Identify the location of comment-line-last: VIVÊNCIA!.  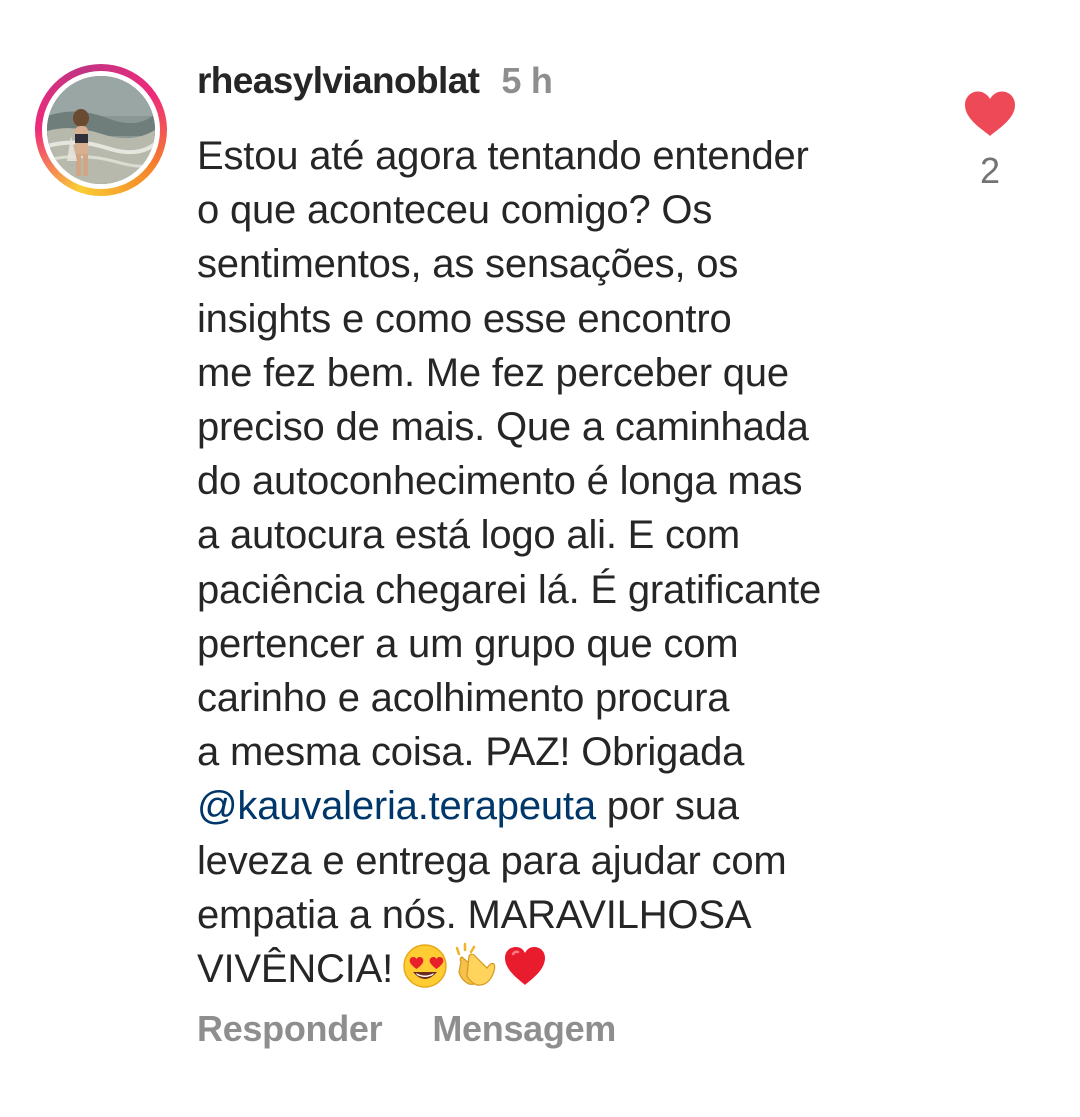
(567, 969).